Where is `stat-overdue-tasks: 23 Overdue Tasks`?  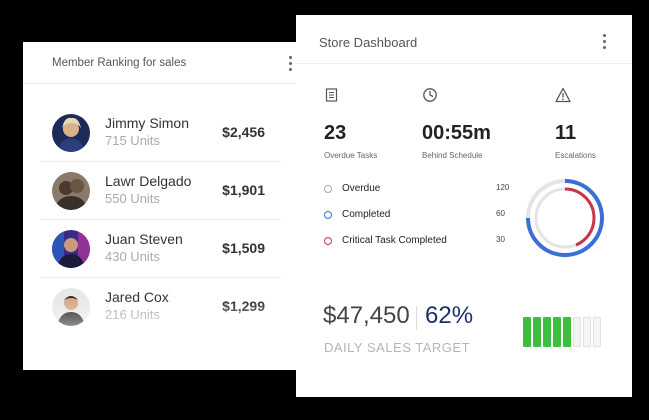 stat-overdue-tasks: 23 Overdue Tasks is located at coordinates (350, 123).